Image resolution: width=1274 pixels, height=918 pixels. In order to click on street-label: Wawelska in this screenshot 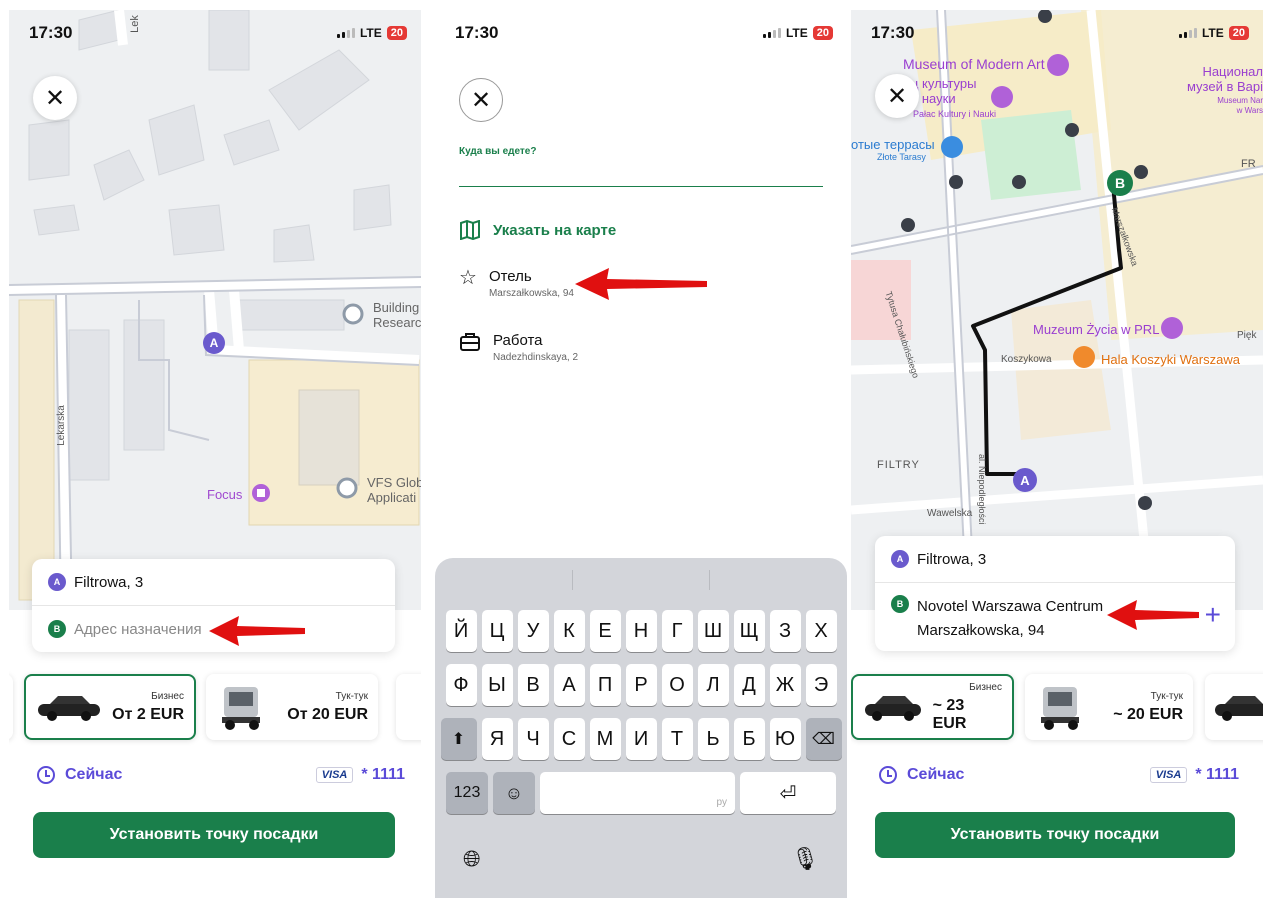, I will do `click(950, 513)`.